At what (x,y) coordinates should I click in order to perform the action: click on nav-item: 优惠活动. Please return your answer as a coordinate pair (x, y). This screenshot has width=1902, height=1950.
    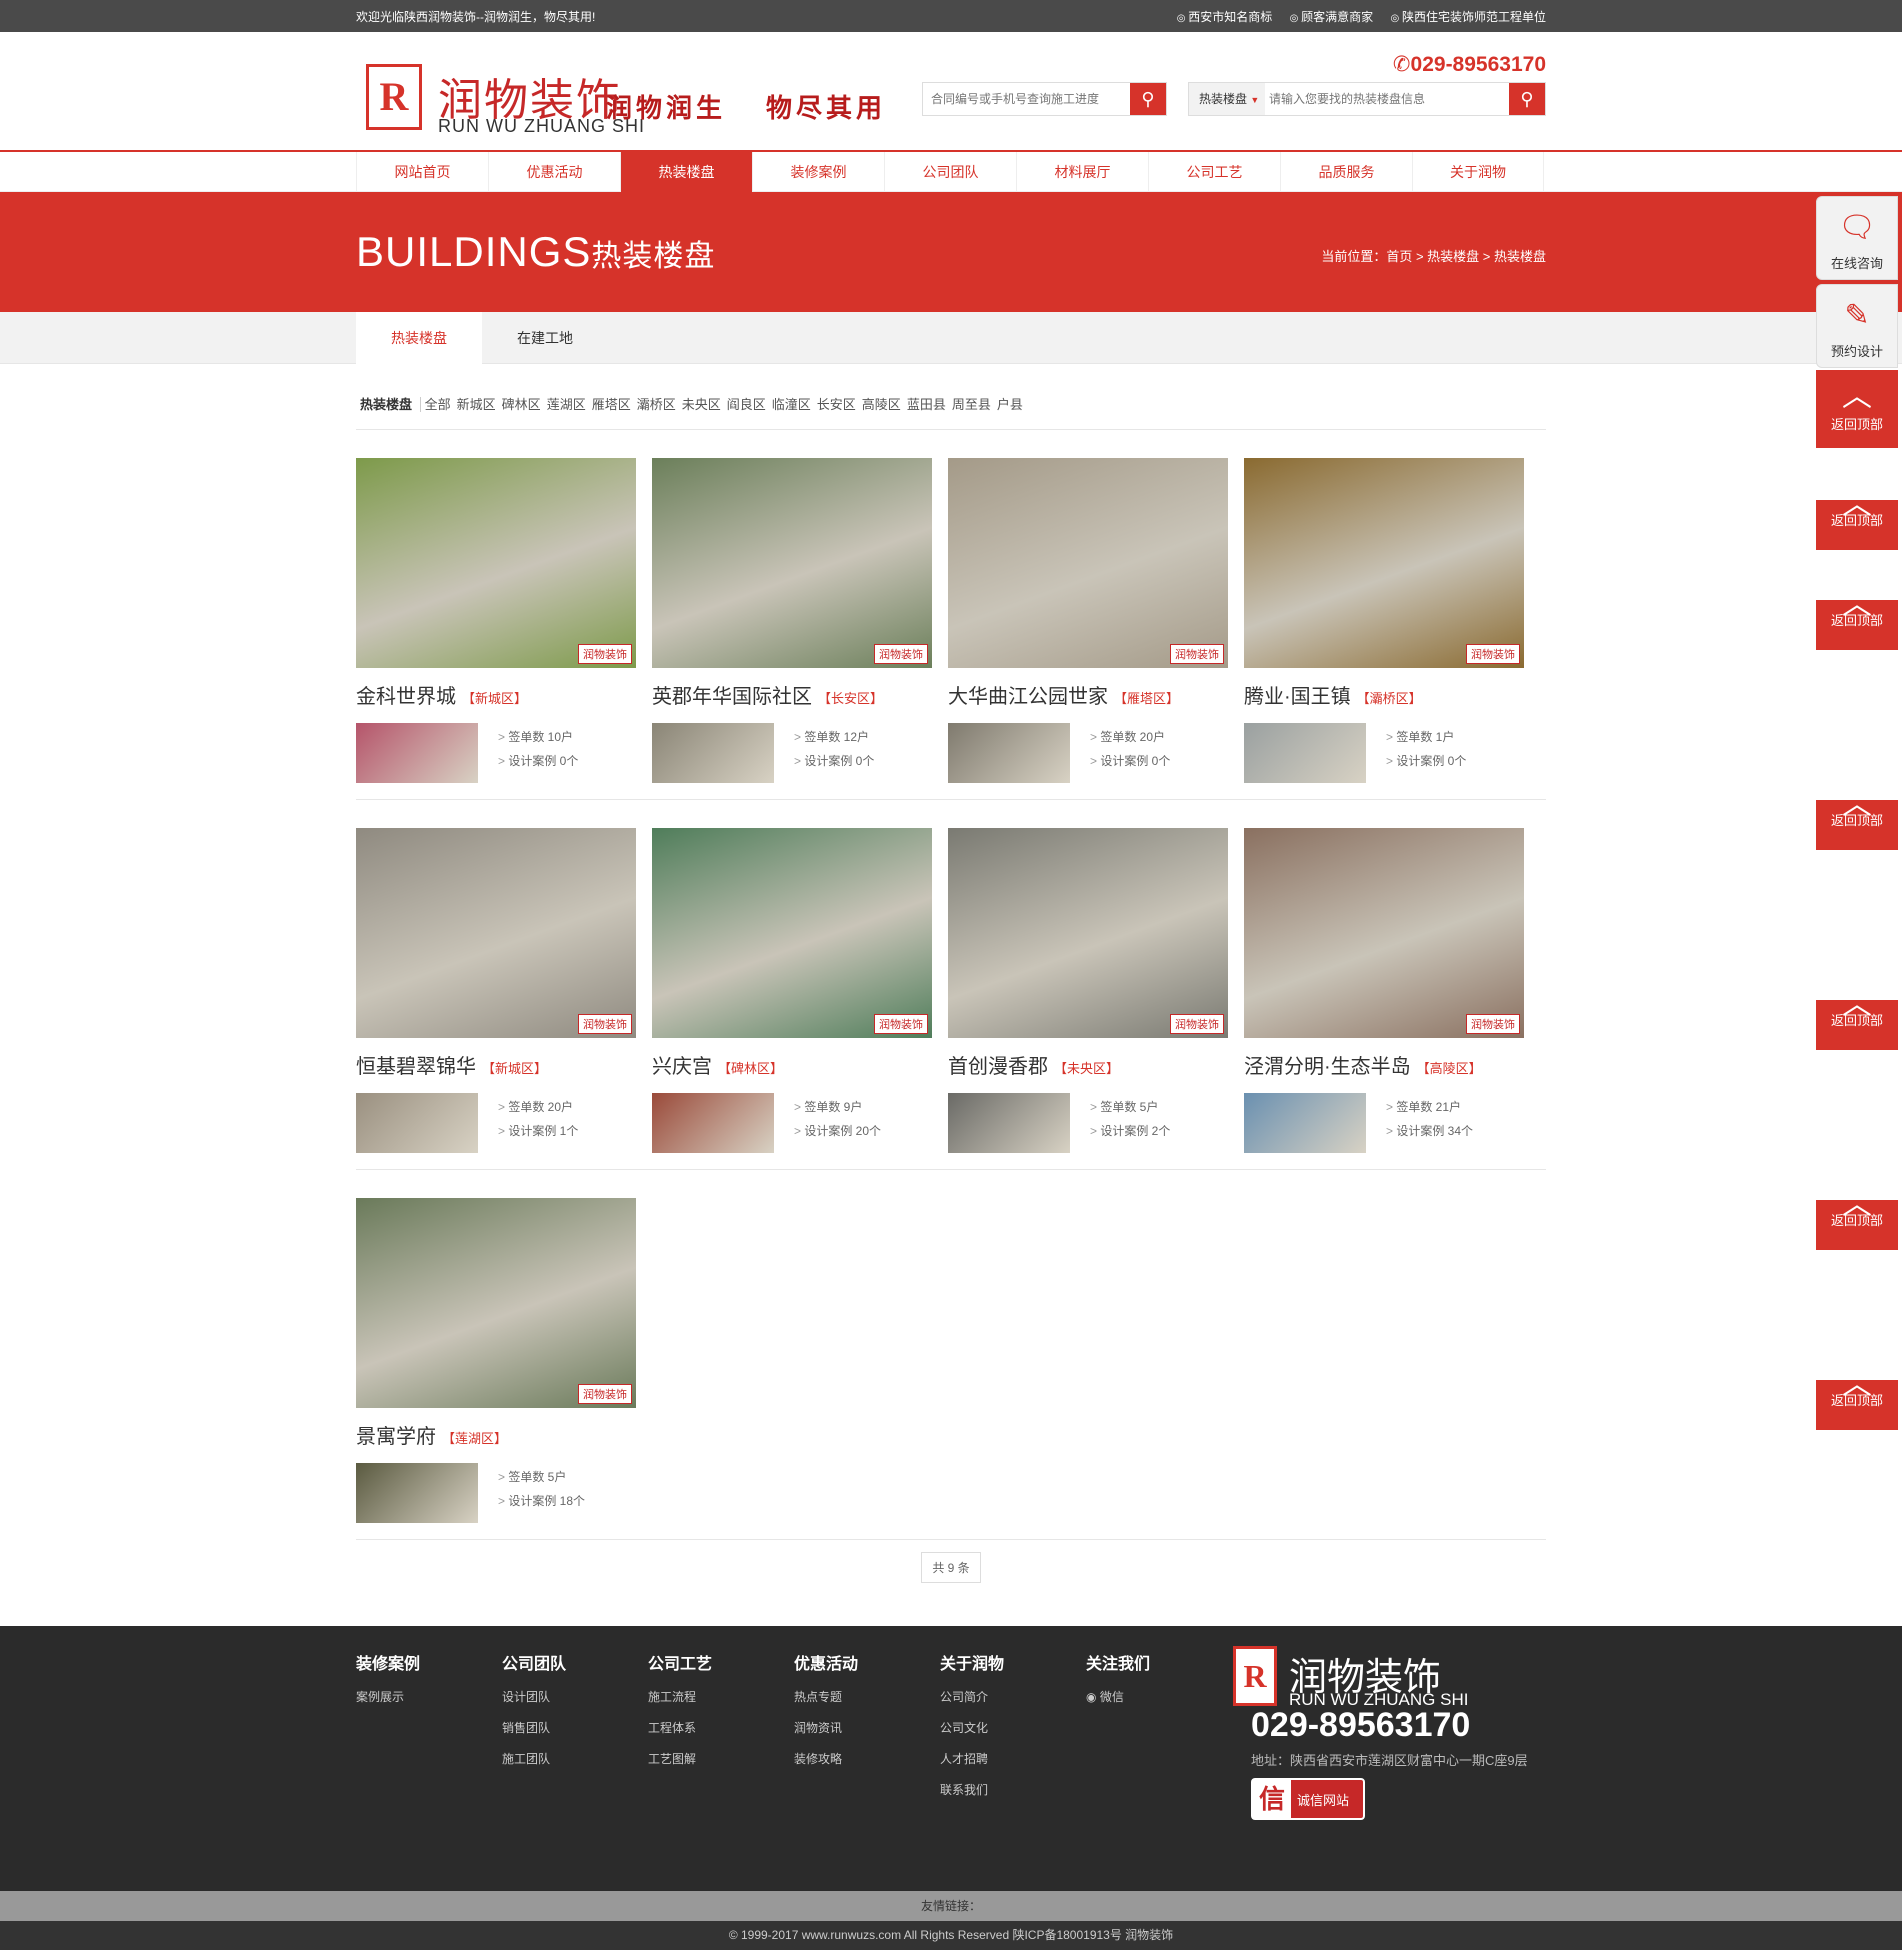
    Looking at the image, I should click on (554, 172).